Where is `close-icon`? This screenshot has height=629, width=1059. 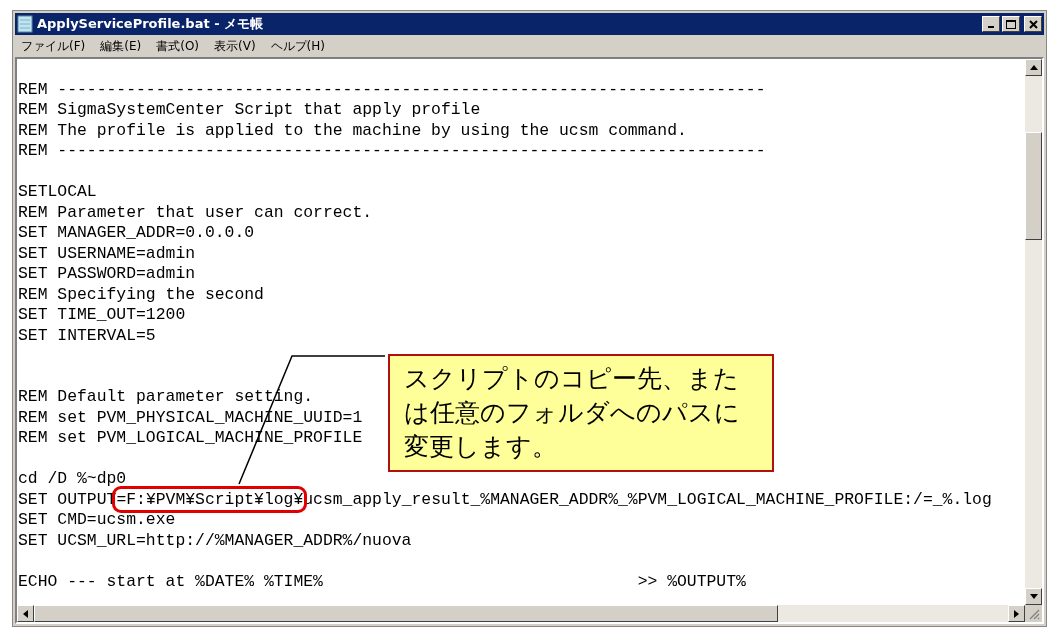 close-icon is located at coordinates (1033, 24).